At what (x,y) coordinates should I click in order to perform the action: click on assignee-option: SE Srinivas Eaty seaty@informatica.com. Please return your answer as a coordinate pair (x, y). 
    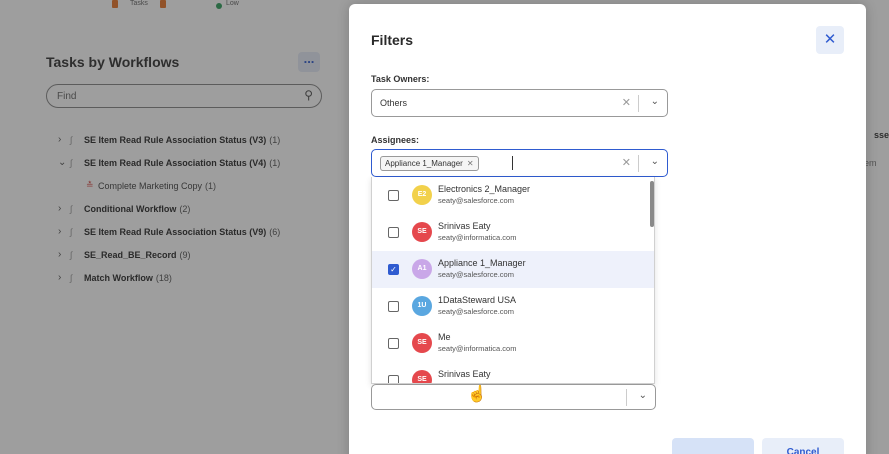
    Looking at the image, I should click on (513, 232).